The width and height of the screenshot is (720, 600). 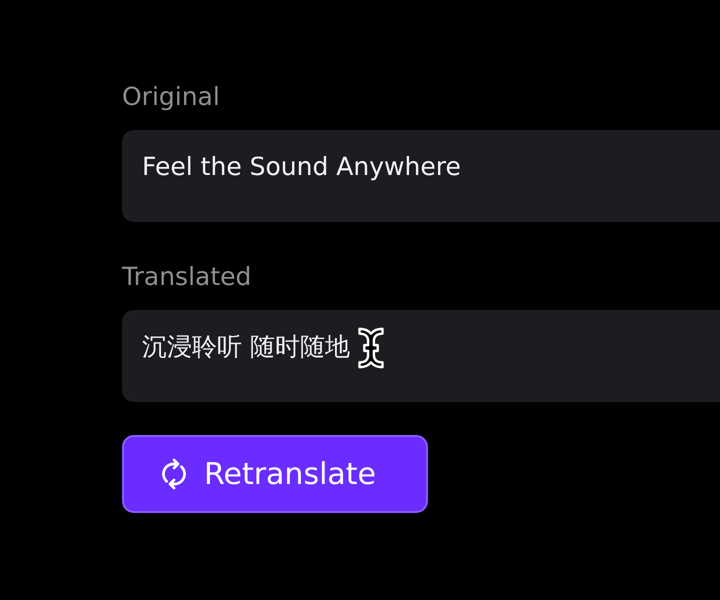 I want to click on retranslate-button: Retranslate, so click(x=275, y=474).